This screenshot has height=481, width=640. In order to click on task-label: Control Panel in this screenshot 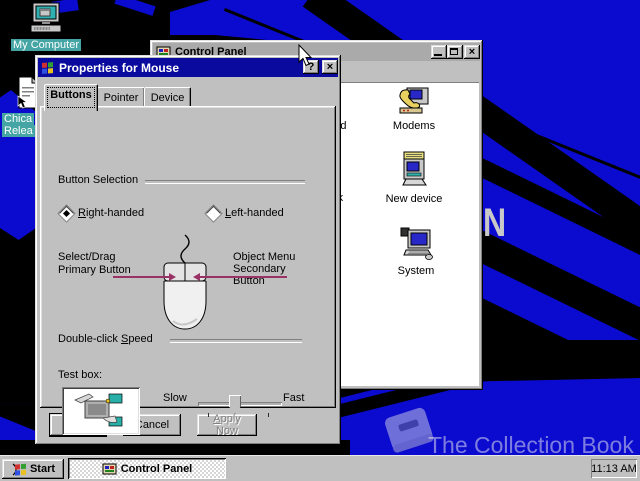, I will do `click(156, 468)`.